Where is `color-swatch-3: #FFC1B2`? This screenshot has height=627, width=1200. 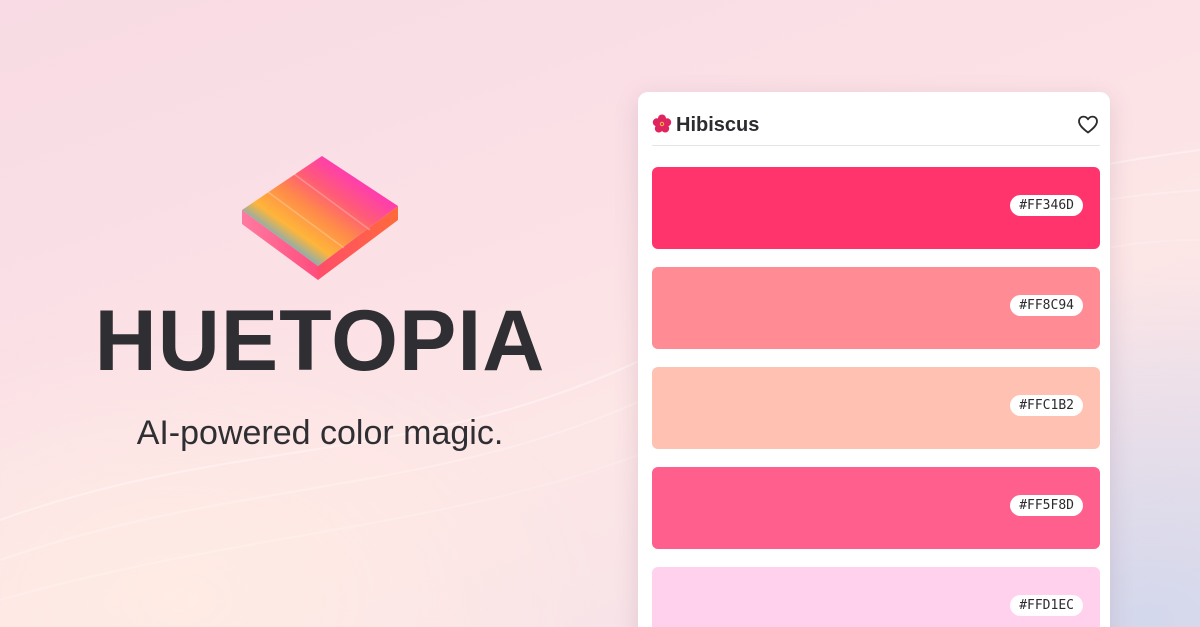
color-swatch-3: #FFC1B2 is located at coordinates (876, 408).